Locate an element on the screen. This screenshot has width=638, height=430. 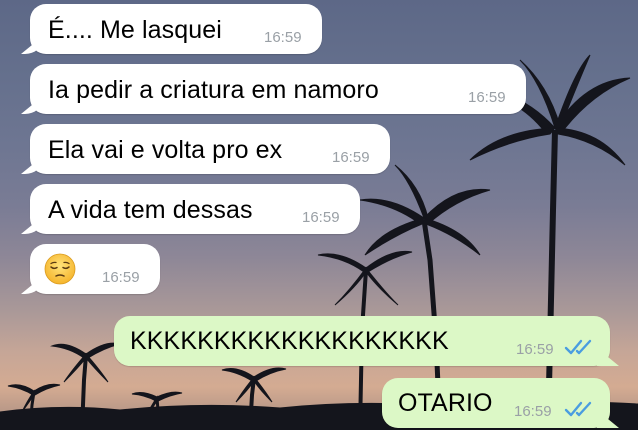
incoming-message-bubble: Ia pedir a criatura em namoro 16:59 is located at coordinates (278, 89).